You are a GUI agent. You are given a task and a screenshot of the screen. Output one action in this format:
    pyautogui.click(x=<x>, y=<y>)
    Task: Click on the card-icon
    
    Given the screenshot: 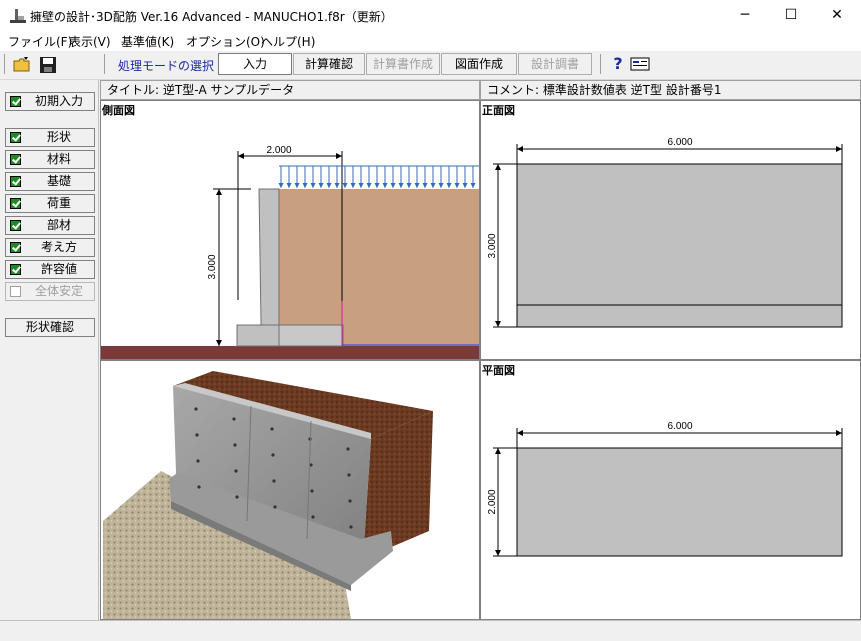 What is the action you would take?
    pyautogui.click(x=640, y=64)
    